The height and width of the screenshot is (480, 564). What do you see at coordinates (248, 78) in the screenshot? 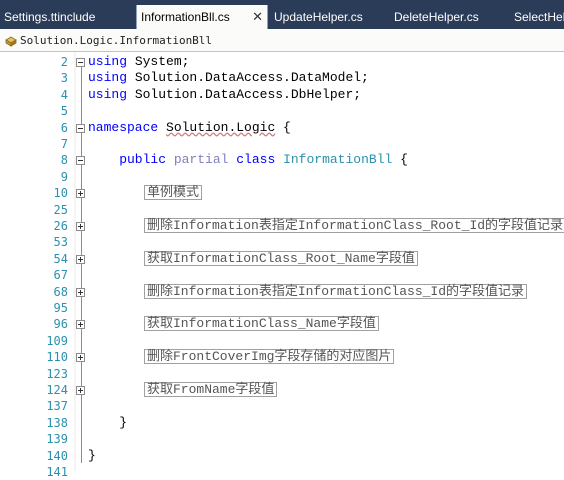
I see `code-token: Solution.DataAccess.DataModel;` at bounding box center [248, 78].